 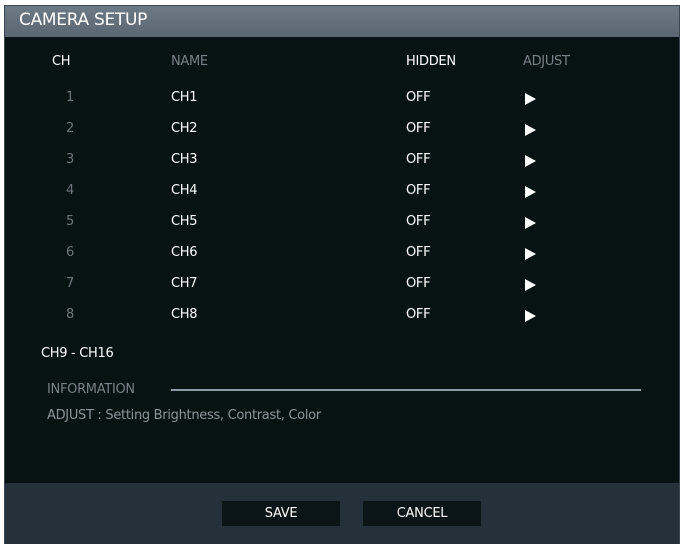 What do you see at coordinates (342, 191) in the screenshot?
I see `channel-row-4: 4 CH4 OFF` at bounding box center [342, 191].